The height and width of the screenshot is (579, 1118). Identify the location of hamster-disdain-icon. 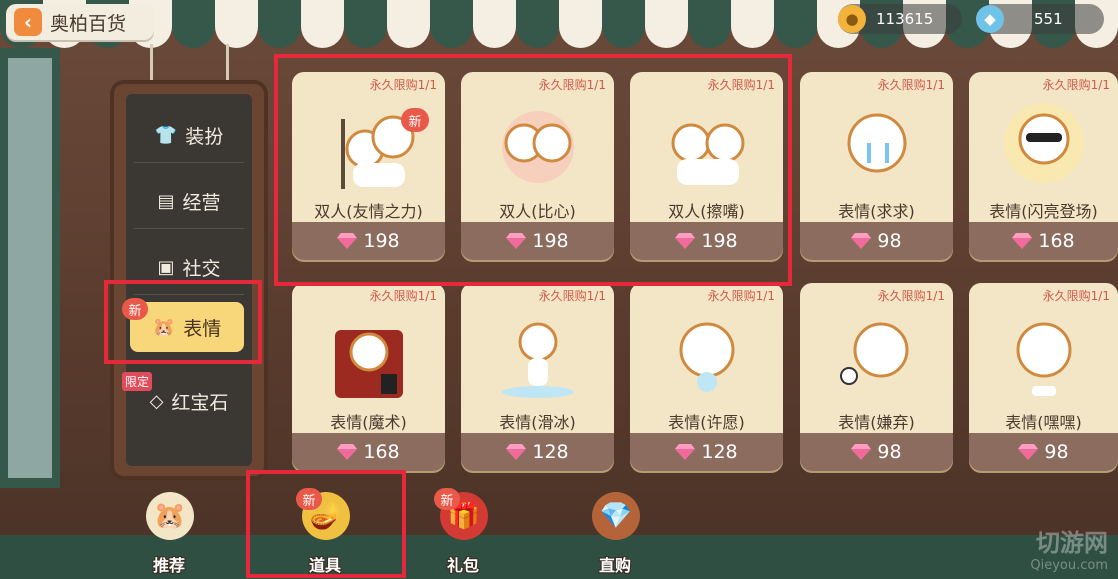
(876, 355).